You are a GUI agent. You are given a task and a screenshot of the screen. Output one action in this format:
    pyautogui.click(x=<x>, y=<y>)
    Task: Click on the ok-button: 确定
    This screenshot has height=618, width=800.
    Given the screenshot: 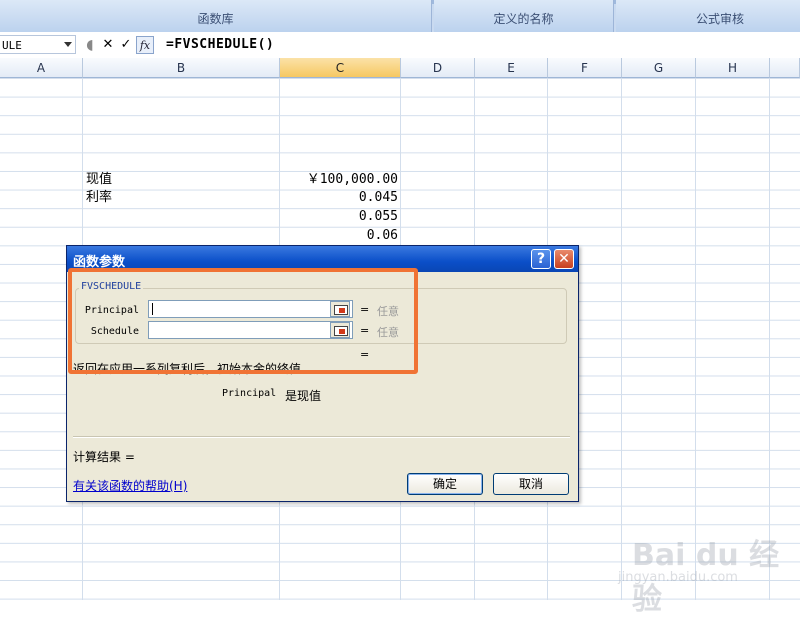 What is the action you would take?
    pyautogui.click(x=445, y=484)
    